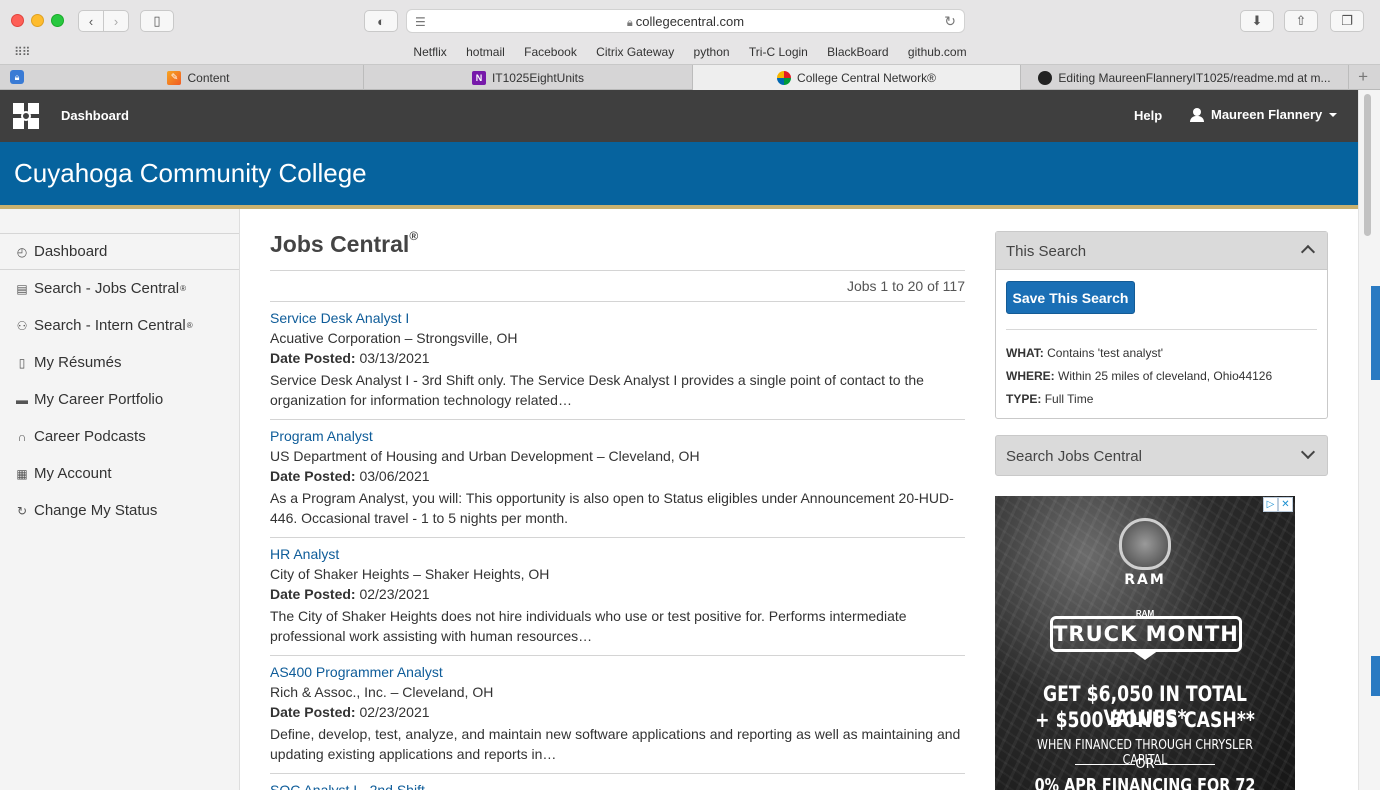 This screenshot has height=790, width=1380. Describe the element at coordinates (57, 20) in the screenshot. I see `zoom-window-button` at that location.